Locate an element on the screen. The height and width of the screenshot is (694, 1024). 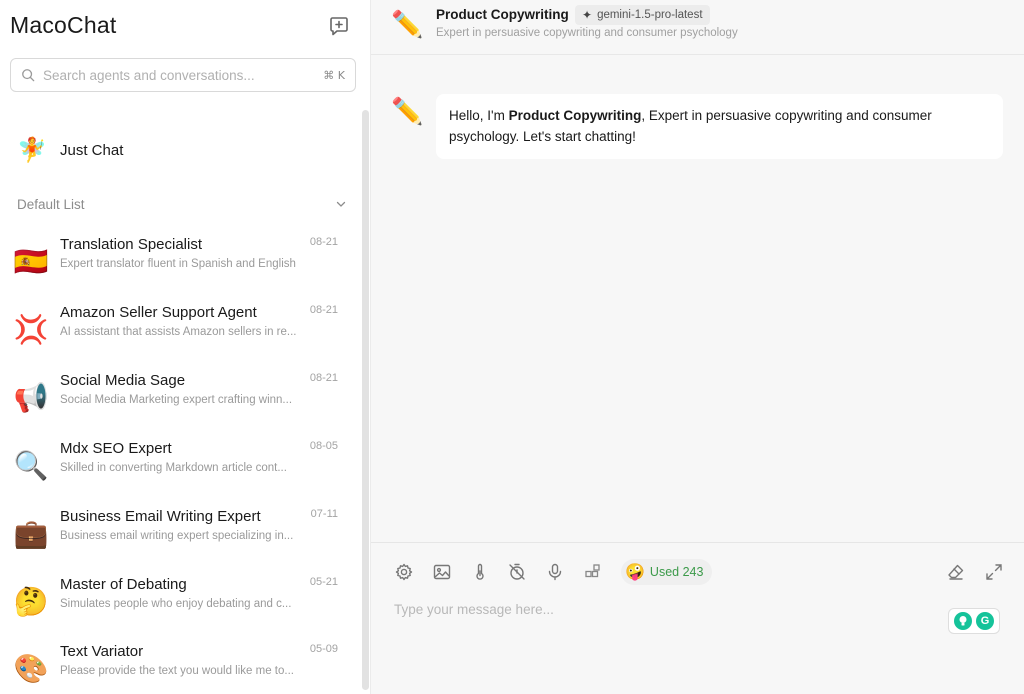
sparkle-icon: ✦ is located at coordinates (587, 15).